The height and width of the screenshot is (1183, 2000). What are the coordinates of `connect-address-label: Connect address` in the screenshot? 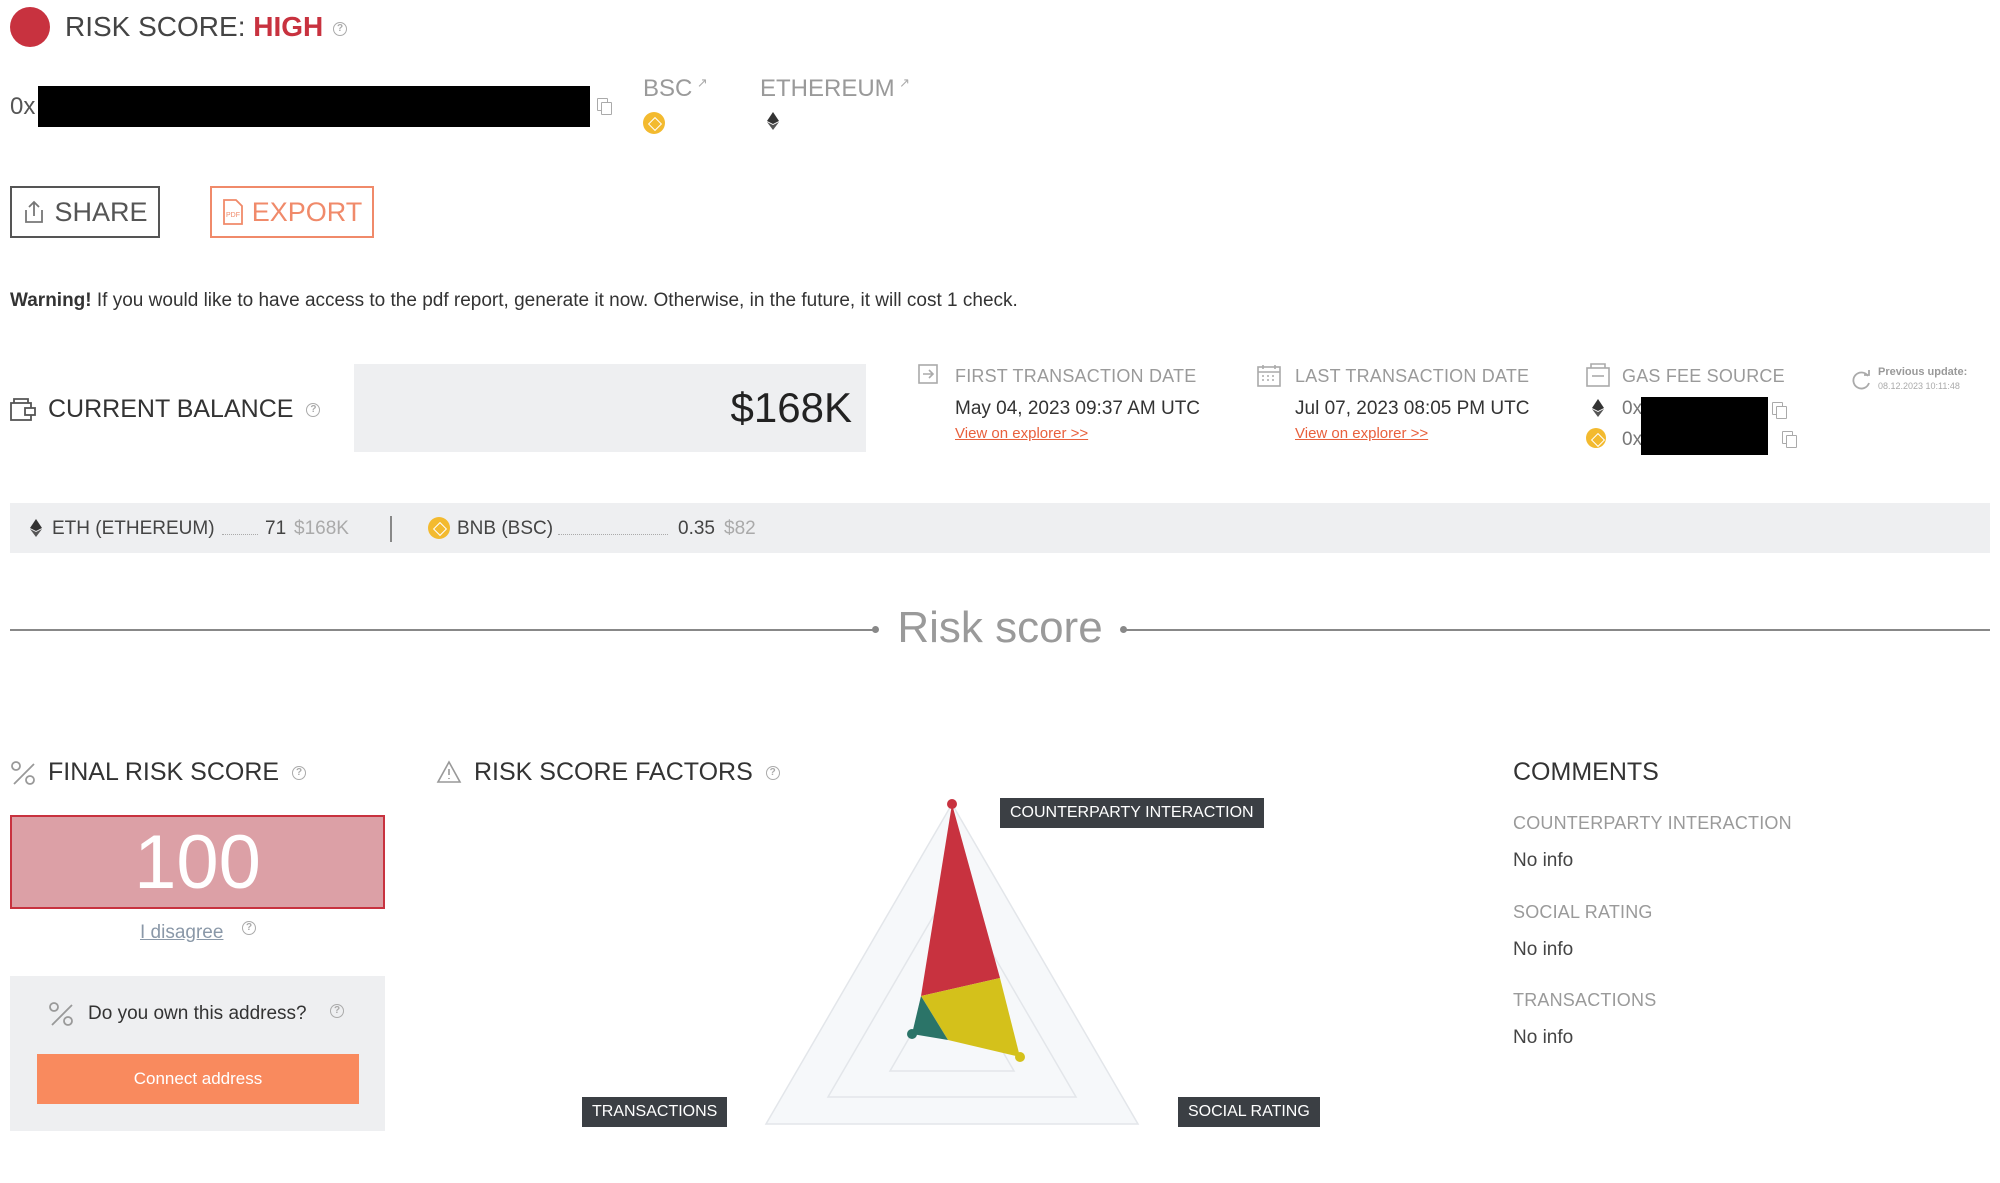 It's located at (198, 1078).